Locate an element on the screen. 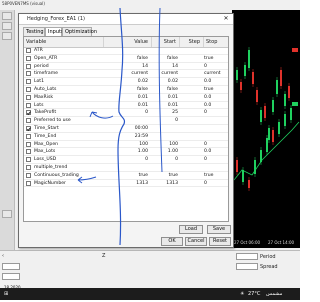 This screenshot has width=320, height=302. variable-value: true is located at coordinates (127, 175).